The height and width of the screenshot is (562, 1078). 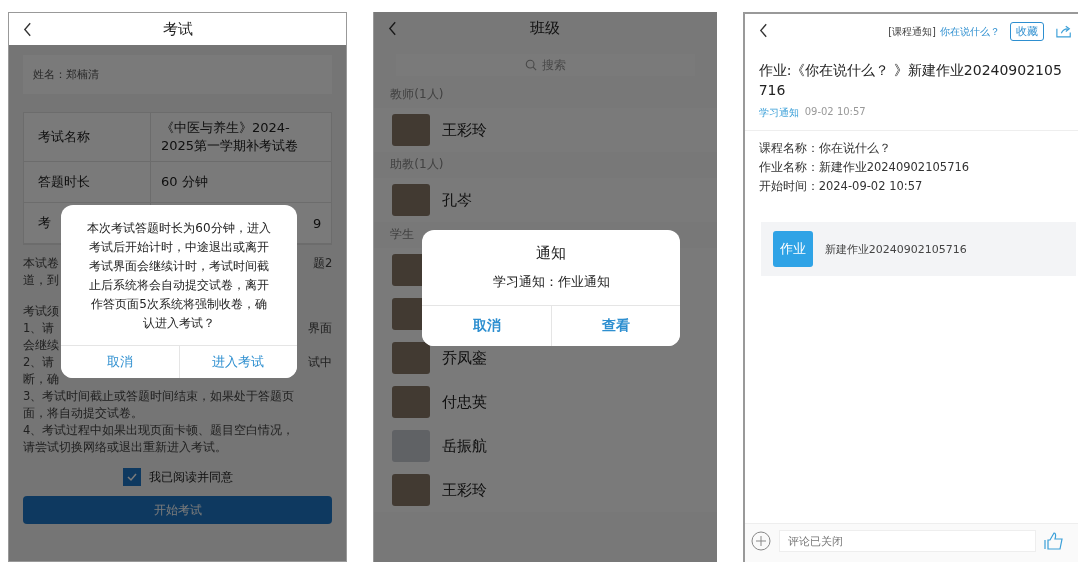 I want to click on check-icon, so click(x=131, y=477).